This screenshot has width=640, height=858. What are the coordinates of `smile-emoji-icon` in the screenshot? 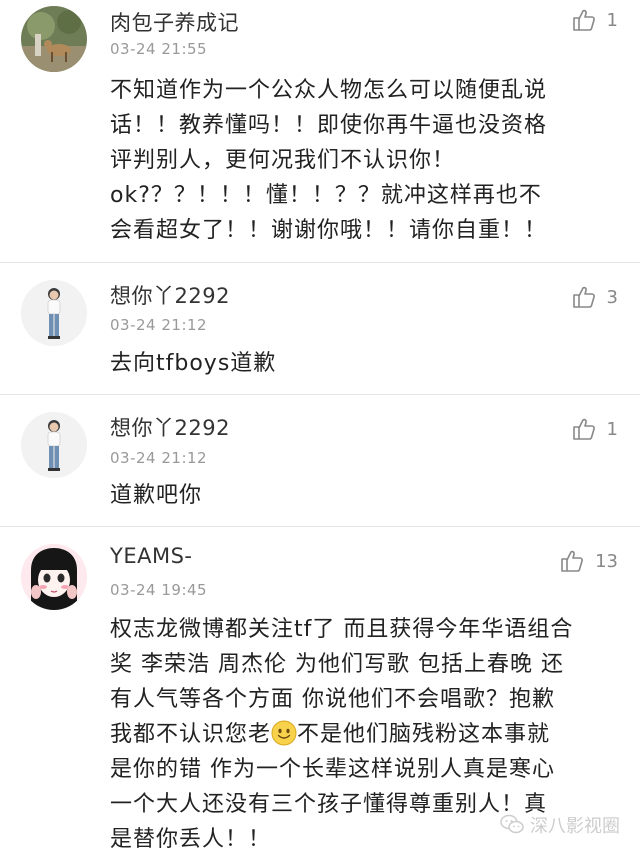 It's located at (284, 733).